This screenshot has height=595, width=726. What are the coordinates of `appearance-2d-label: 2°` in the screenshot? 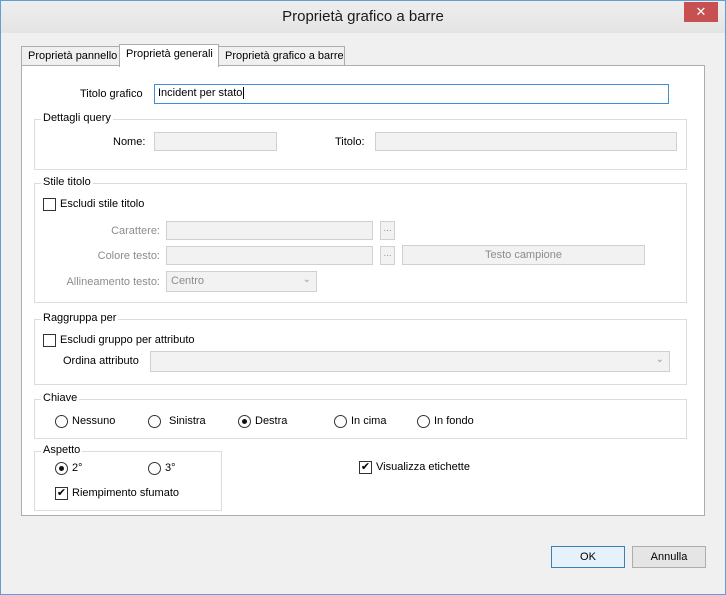 It's located at (77, 468).